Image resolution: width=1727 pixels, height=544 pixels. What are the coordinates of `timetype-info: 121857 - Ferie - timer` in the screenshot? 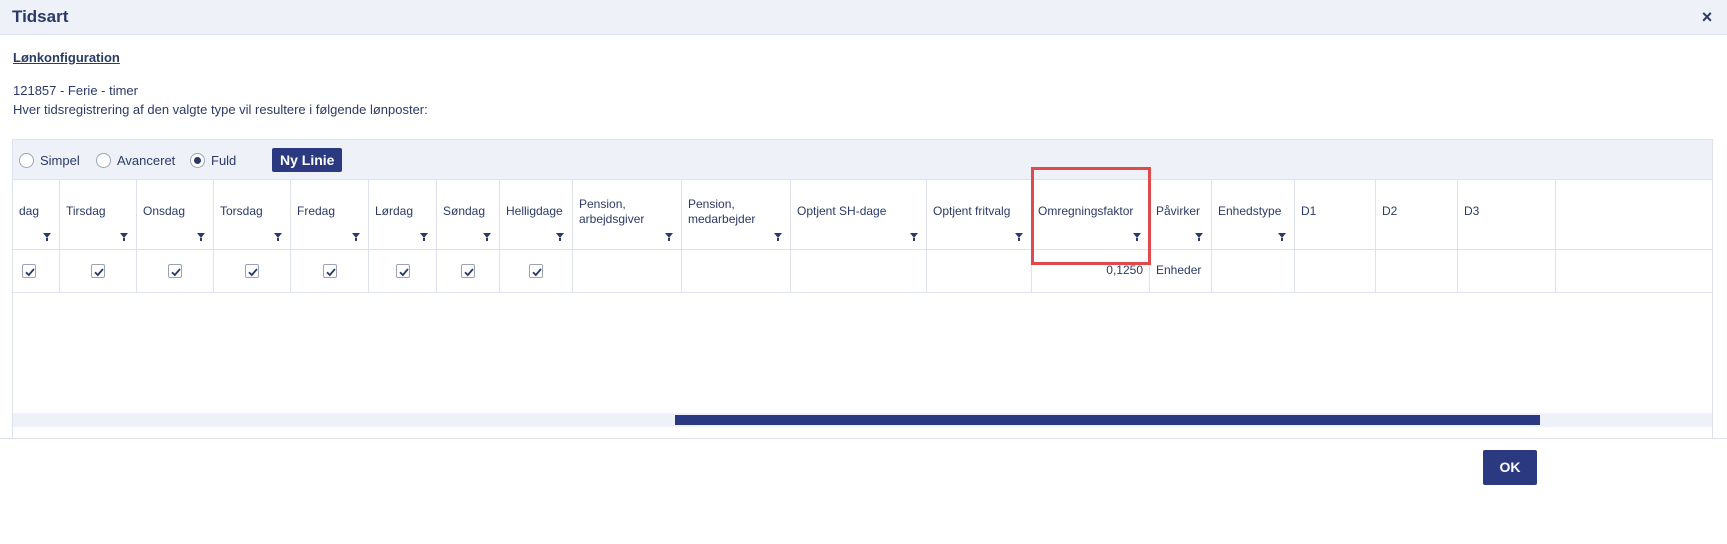 It's located at (75, 90).